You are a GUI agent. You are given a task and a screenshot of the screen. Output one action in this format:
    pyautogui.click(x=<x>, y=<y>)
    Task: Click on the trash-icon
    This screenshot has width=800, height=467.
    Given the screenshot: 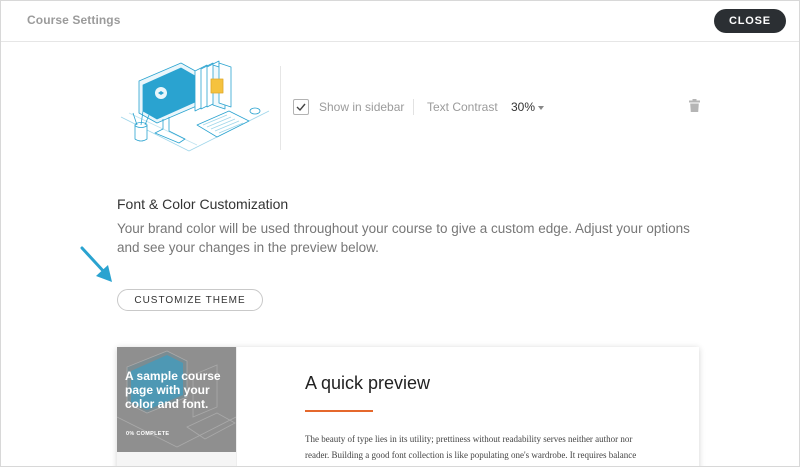 What is the action you would take?
    pyautogui.click(x=694, y=105)
    